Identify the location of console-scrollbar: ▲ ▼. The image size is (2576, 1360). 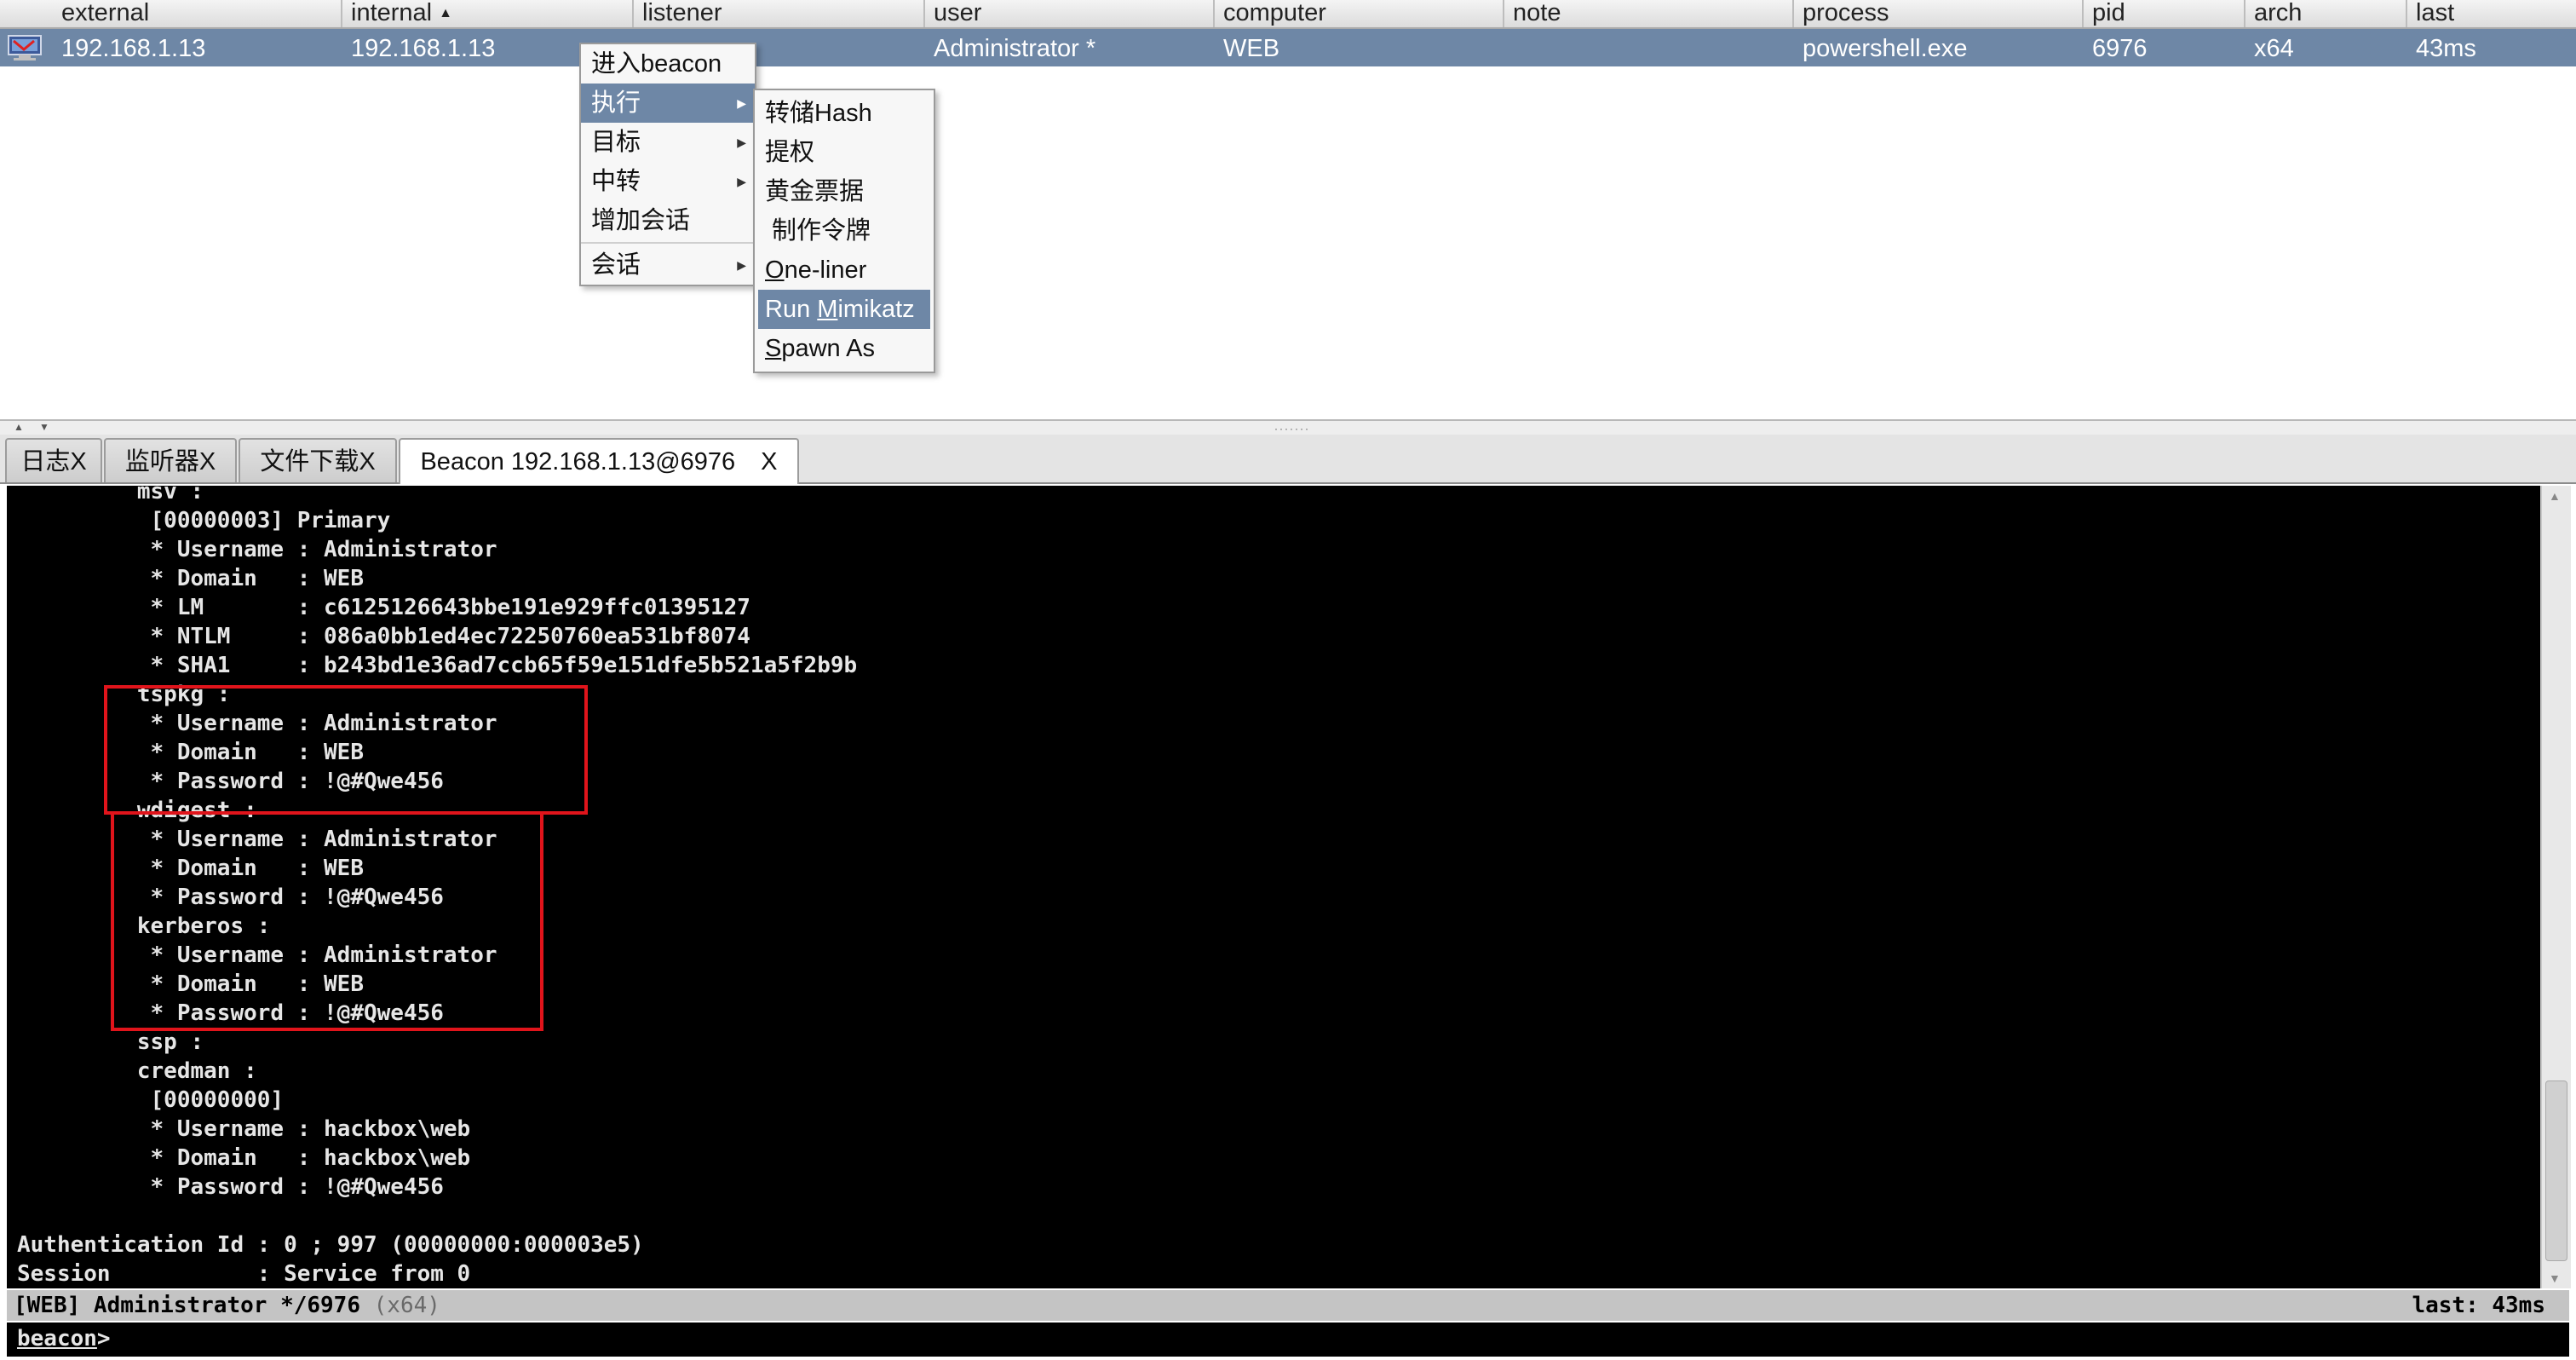
(2556, 887).